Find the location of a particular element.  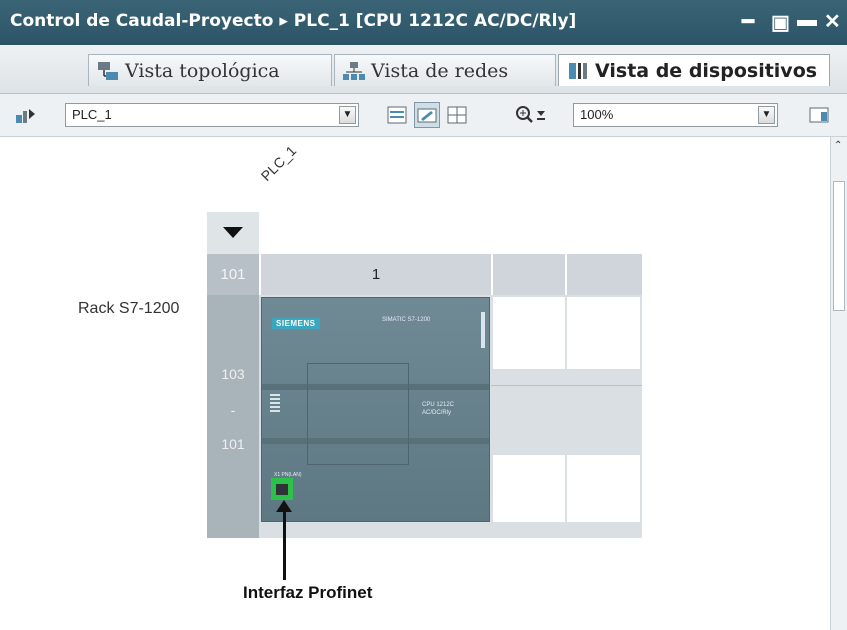

row-number-101: 101 is located at coordinates (233, 444).